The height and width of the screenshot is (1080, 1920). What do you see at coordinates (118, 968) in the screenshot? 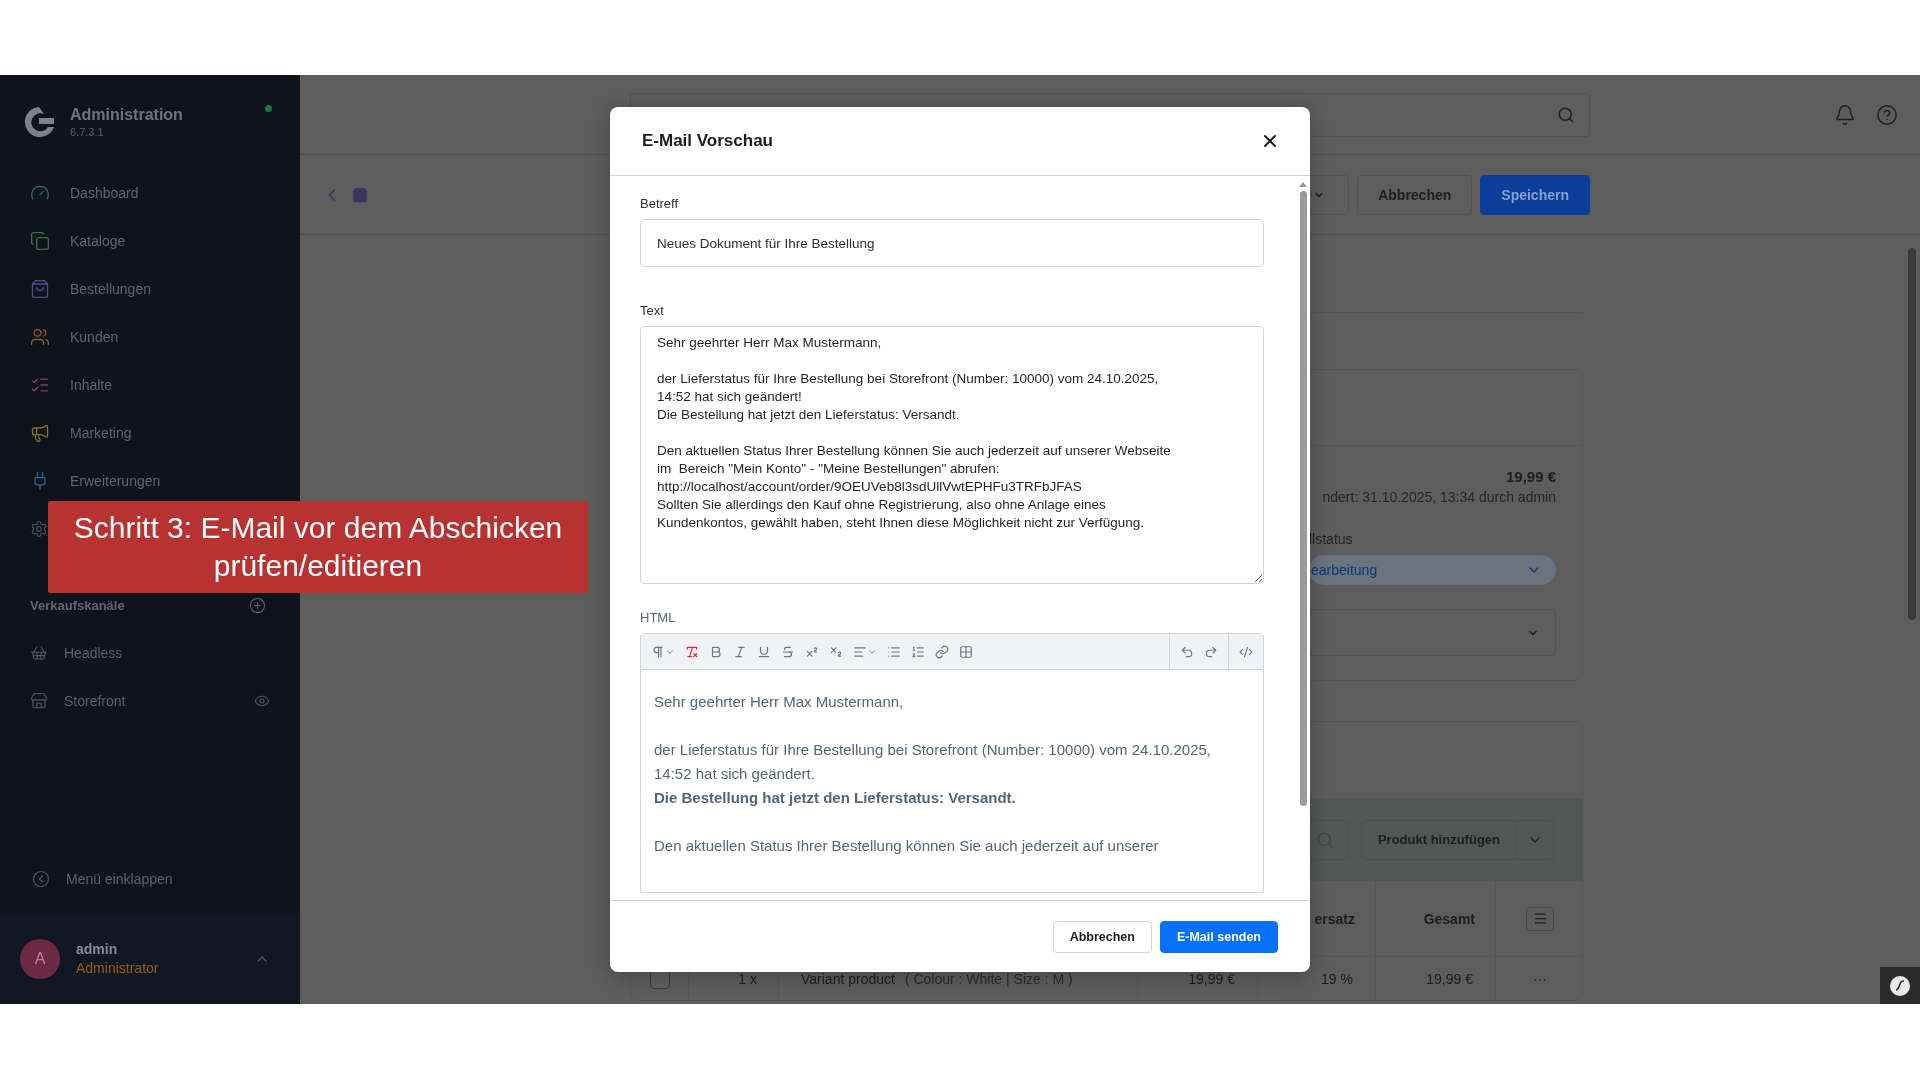
I see `user-role: Administrator` at bounding box center [118, 968].